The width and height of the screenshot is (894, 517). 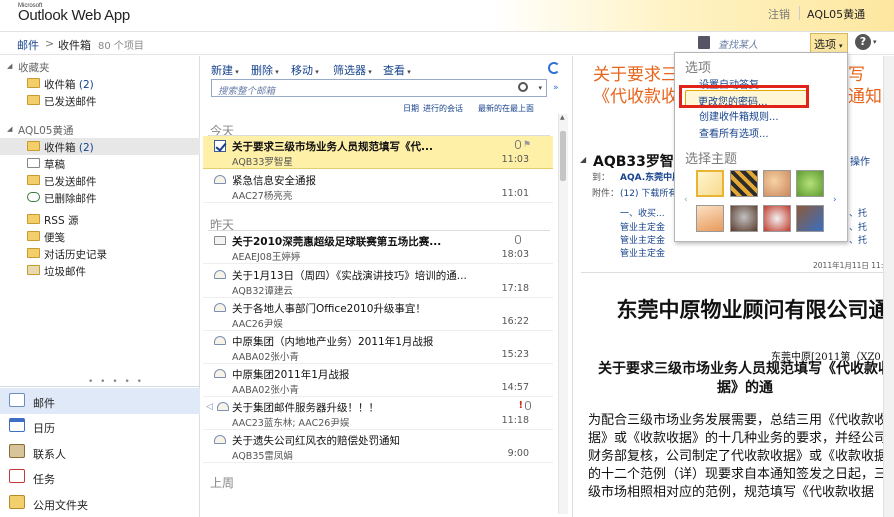 I want to click on nav-public-folders: 公用文件夹, so click(x=100, y=503).